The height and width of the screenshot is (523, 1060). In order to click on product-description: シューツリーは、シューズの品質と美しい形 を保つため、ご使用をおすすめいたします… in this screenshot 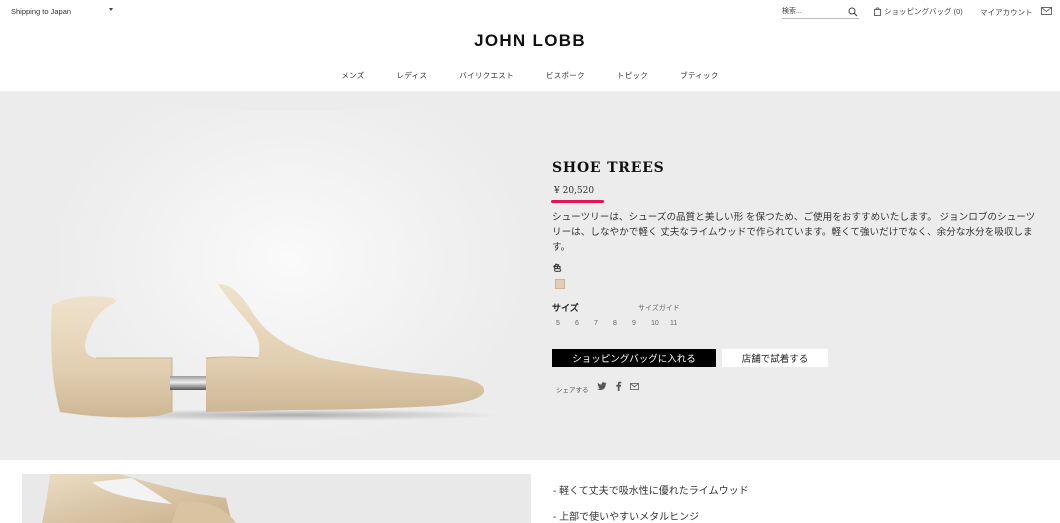, I will do `click(794, 232)`.